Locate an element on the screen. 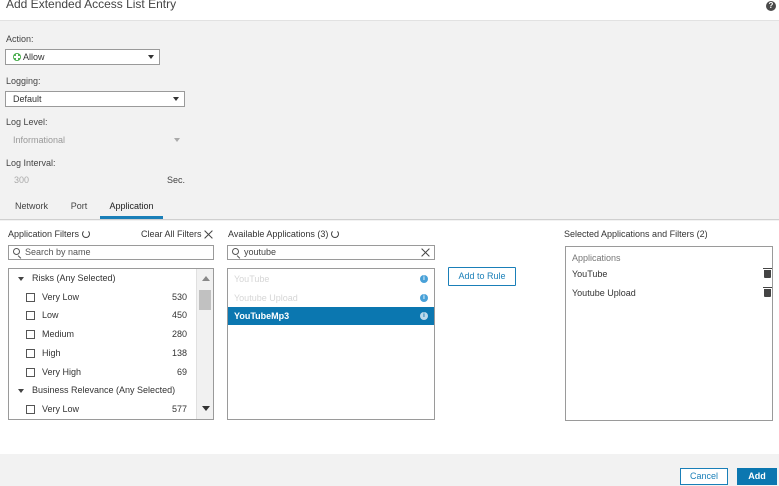  clear-search-icon is located at coordinates (425, 252).